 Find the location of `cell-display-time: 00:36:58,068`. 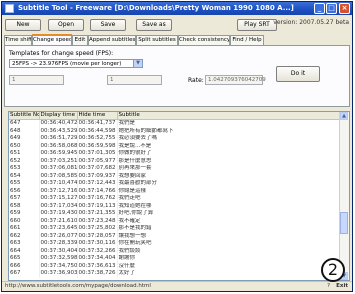

cell-display-time: 00:36:58,068 is located at coordinates (58, 146).